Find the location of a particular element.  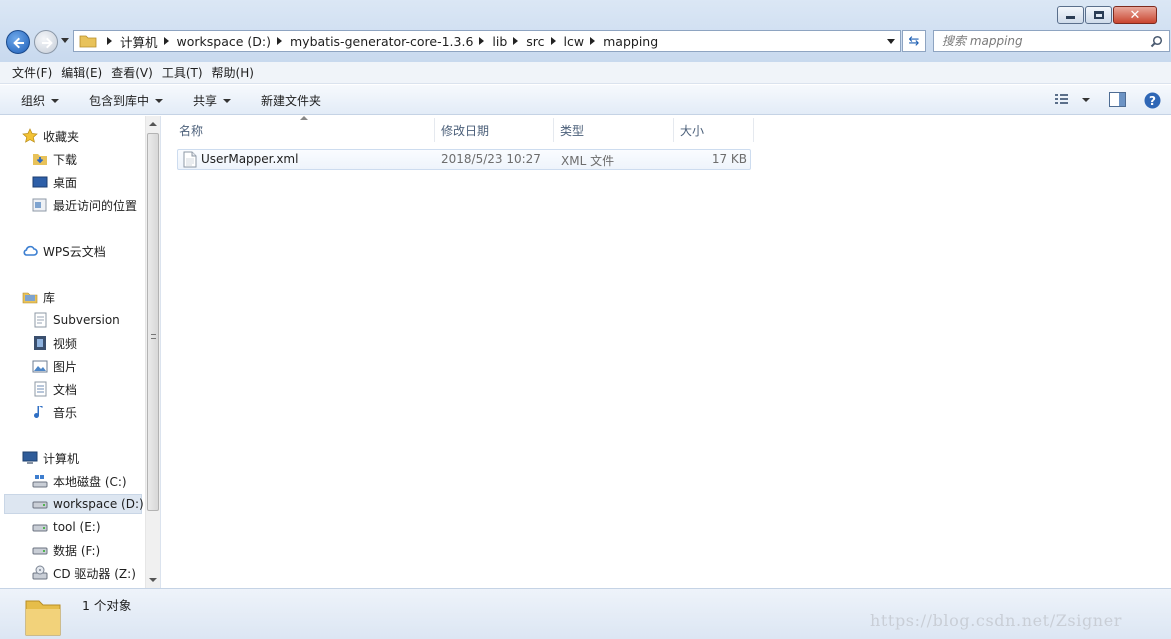

column-header-modified: 修改日期 is located at coordinates (494, 130).